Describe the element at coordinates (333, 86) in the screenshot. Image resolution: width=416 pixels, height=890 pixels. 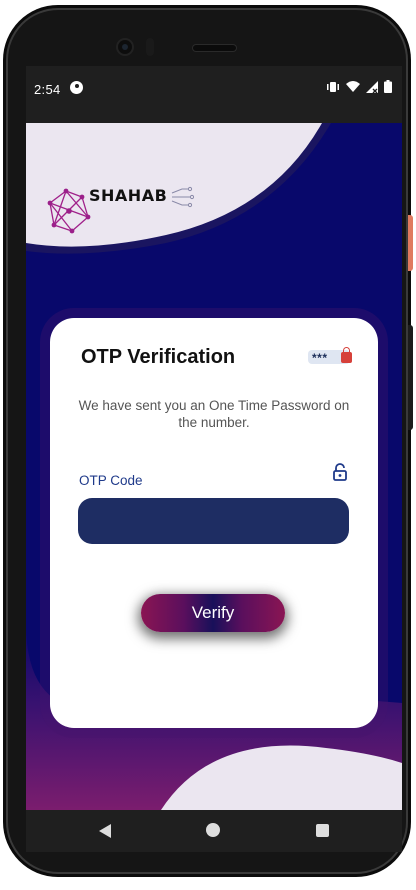
I see `vibrate-icon` at that location.